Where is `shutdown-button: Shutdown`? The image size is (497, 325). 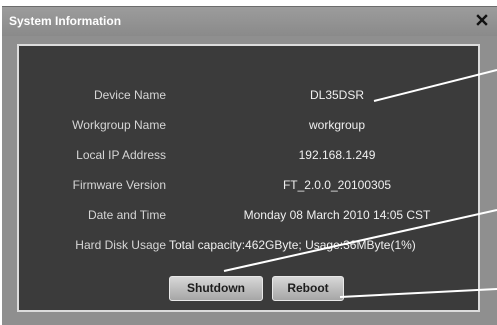 shutdown-button: Shutdown is located at coordinates (216, 288).